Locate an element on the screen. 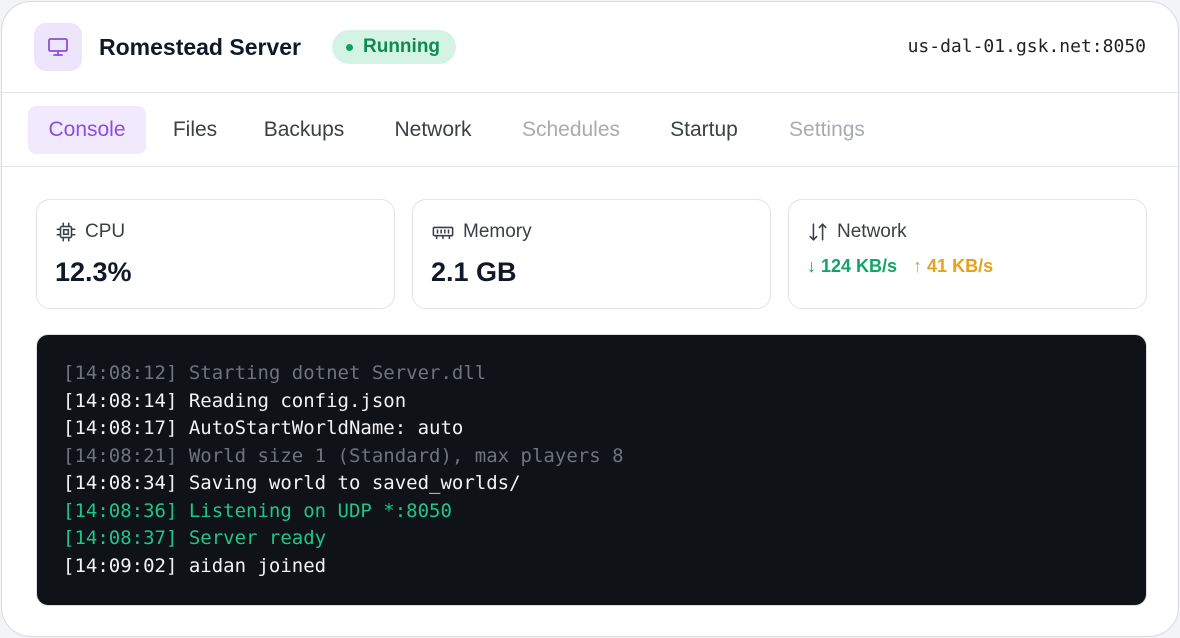 This screenshot has height=638, width=1180. console-line: [14:08:34] Saving world to saved_worlds/ is located at coordinates (292, 483).